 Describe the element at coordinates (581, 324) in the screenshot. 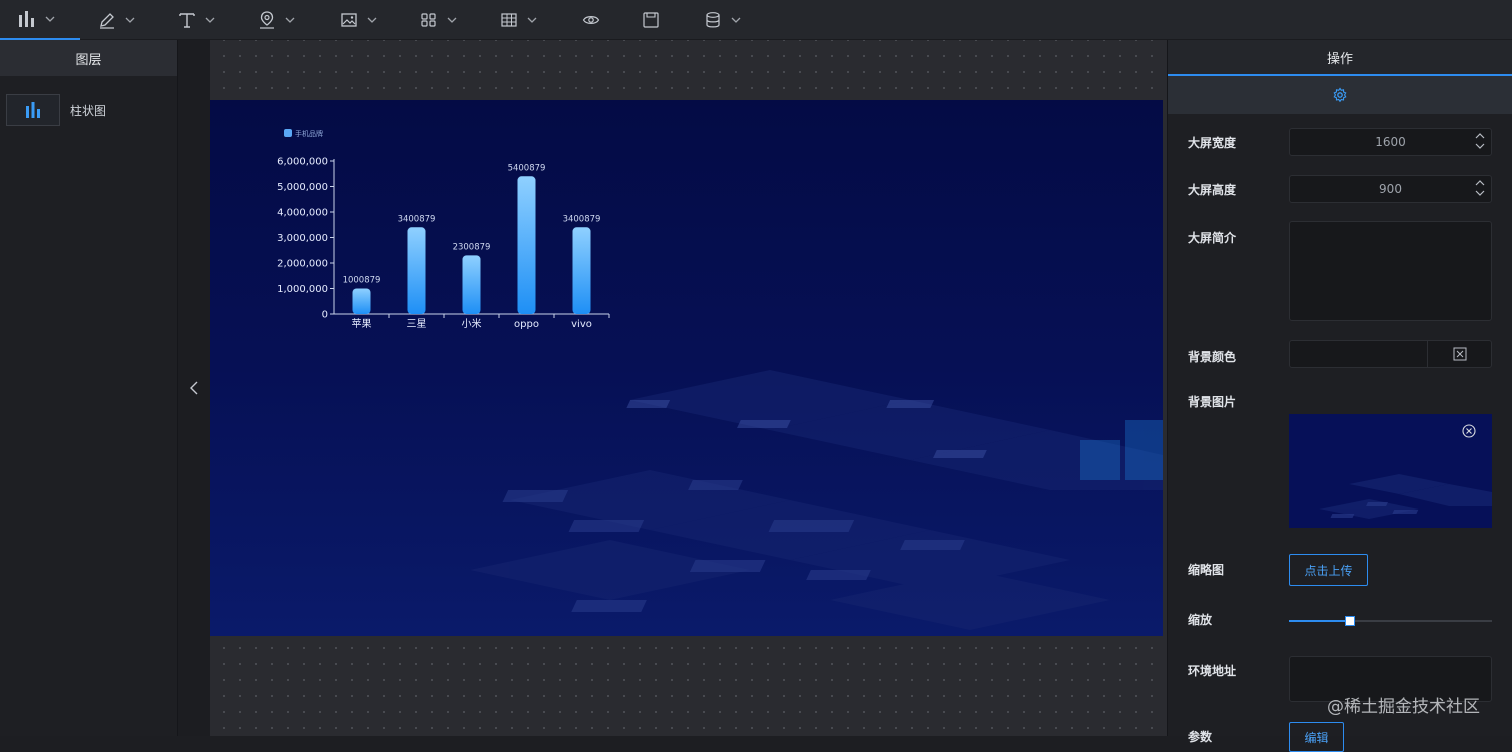

I see `x-tick-label: vivo` at that location.